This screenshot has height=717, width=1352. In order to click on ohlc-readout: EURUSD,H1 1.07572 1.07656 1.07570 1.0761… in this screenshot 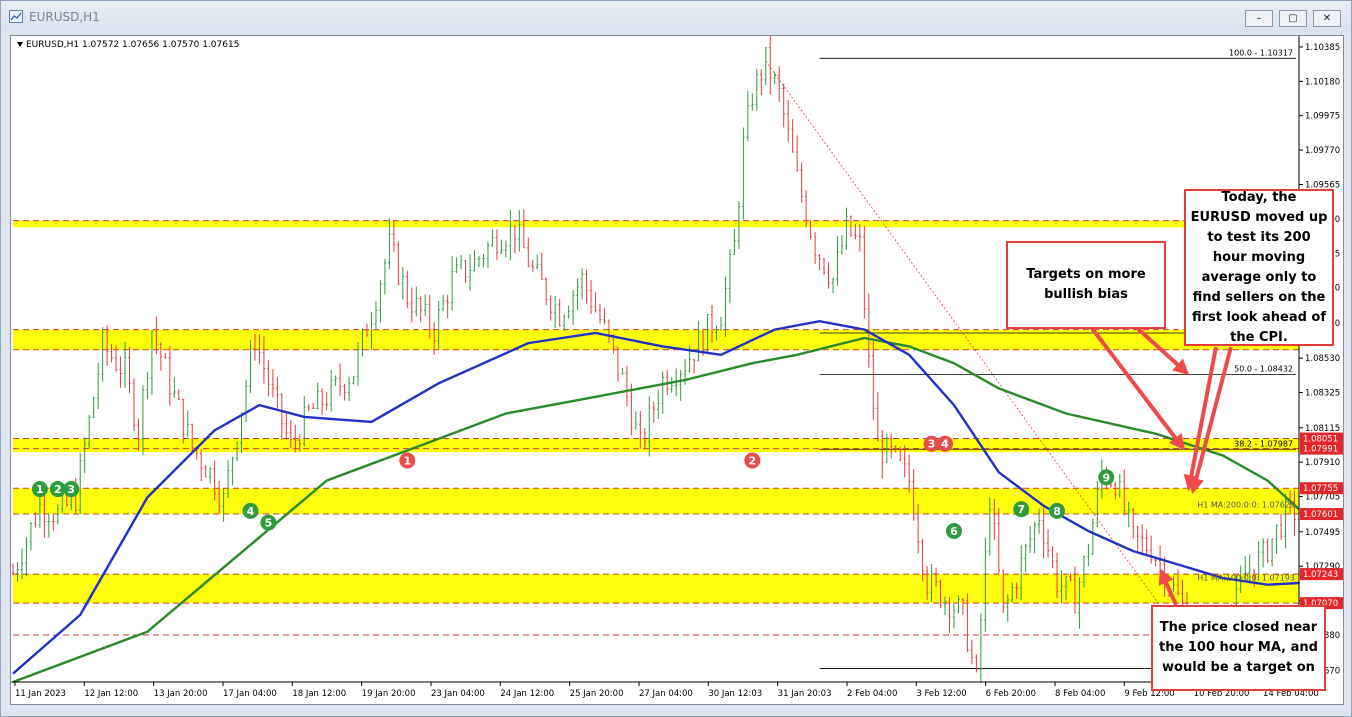, I will do `click(128, 45)`.